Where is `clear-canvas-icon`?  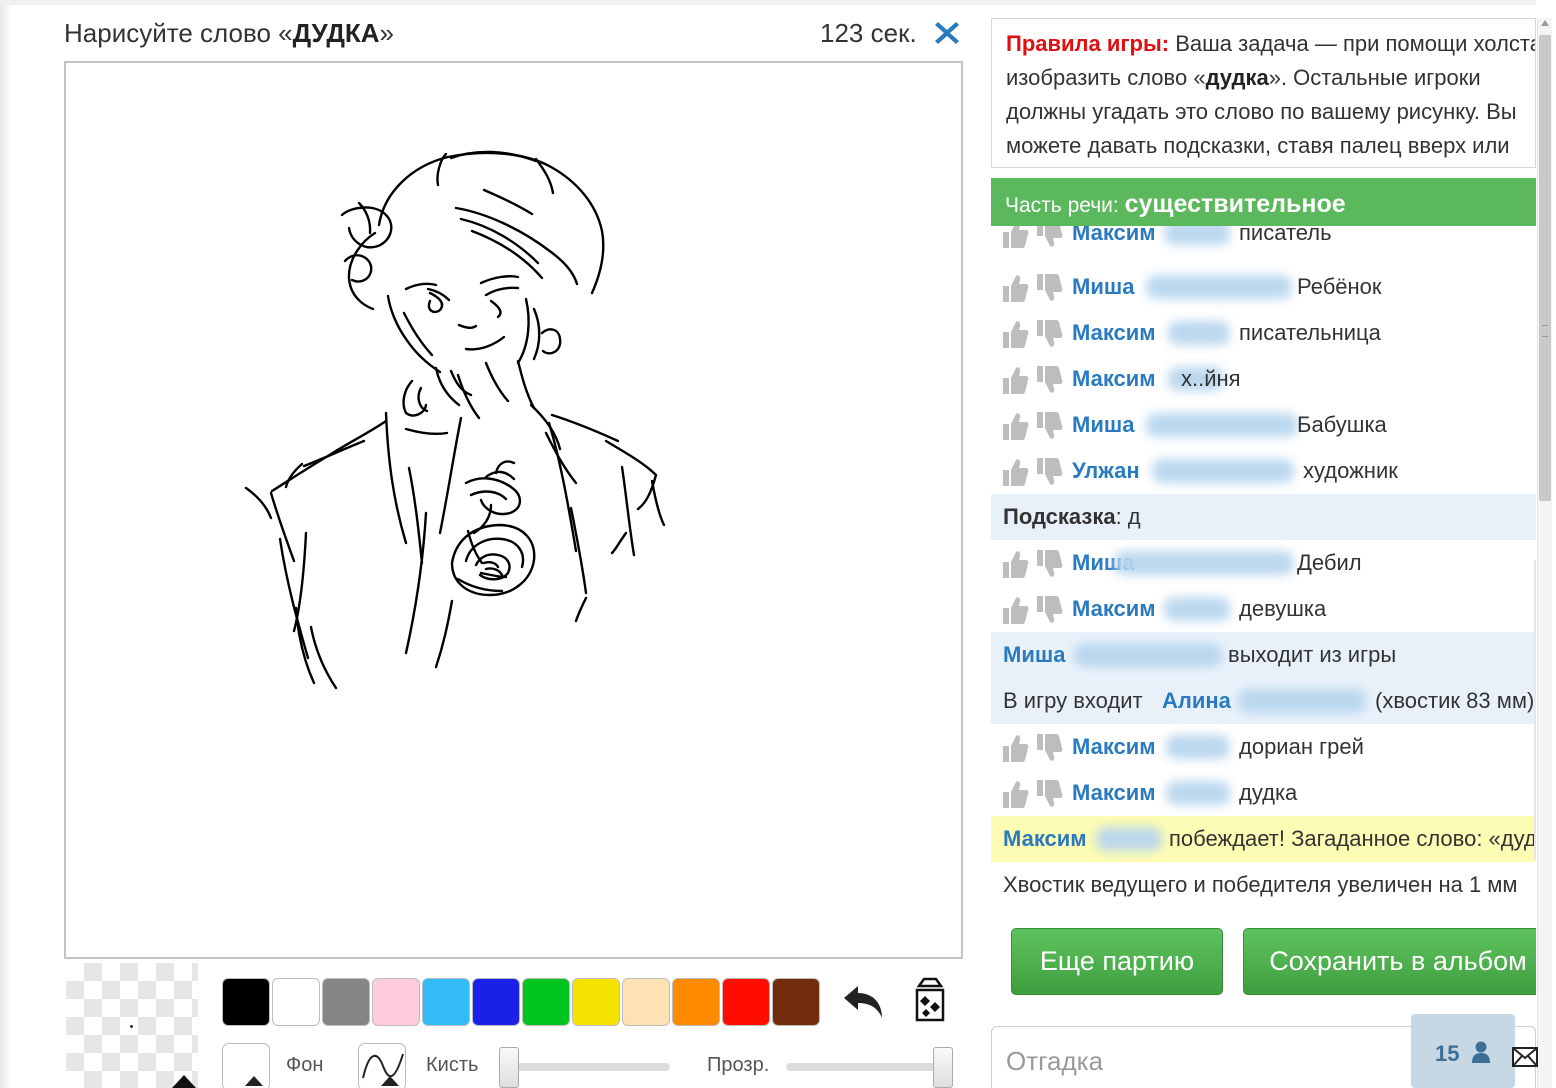 clear-canvas-icon is located at coordinates (930, 1000).